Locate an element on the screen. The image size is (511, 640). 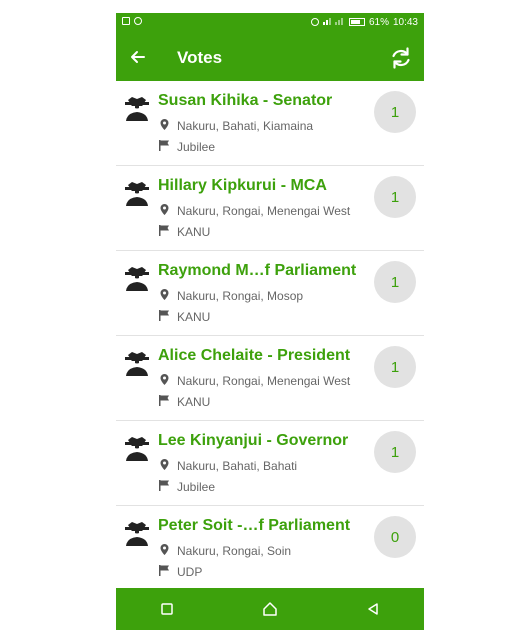
square-icon is located at coordinates (167, 609).